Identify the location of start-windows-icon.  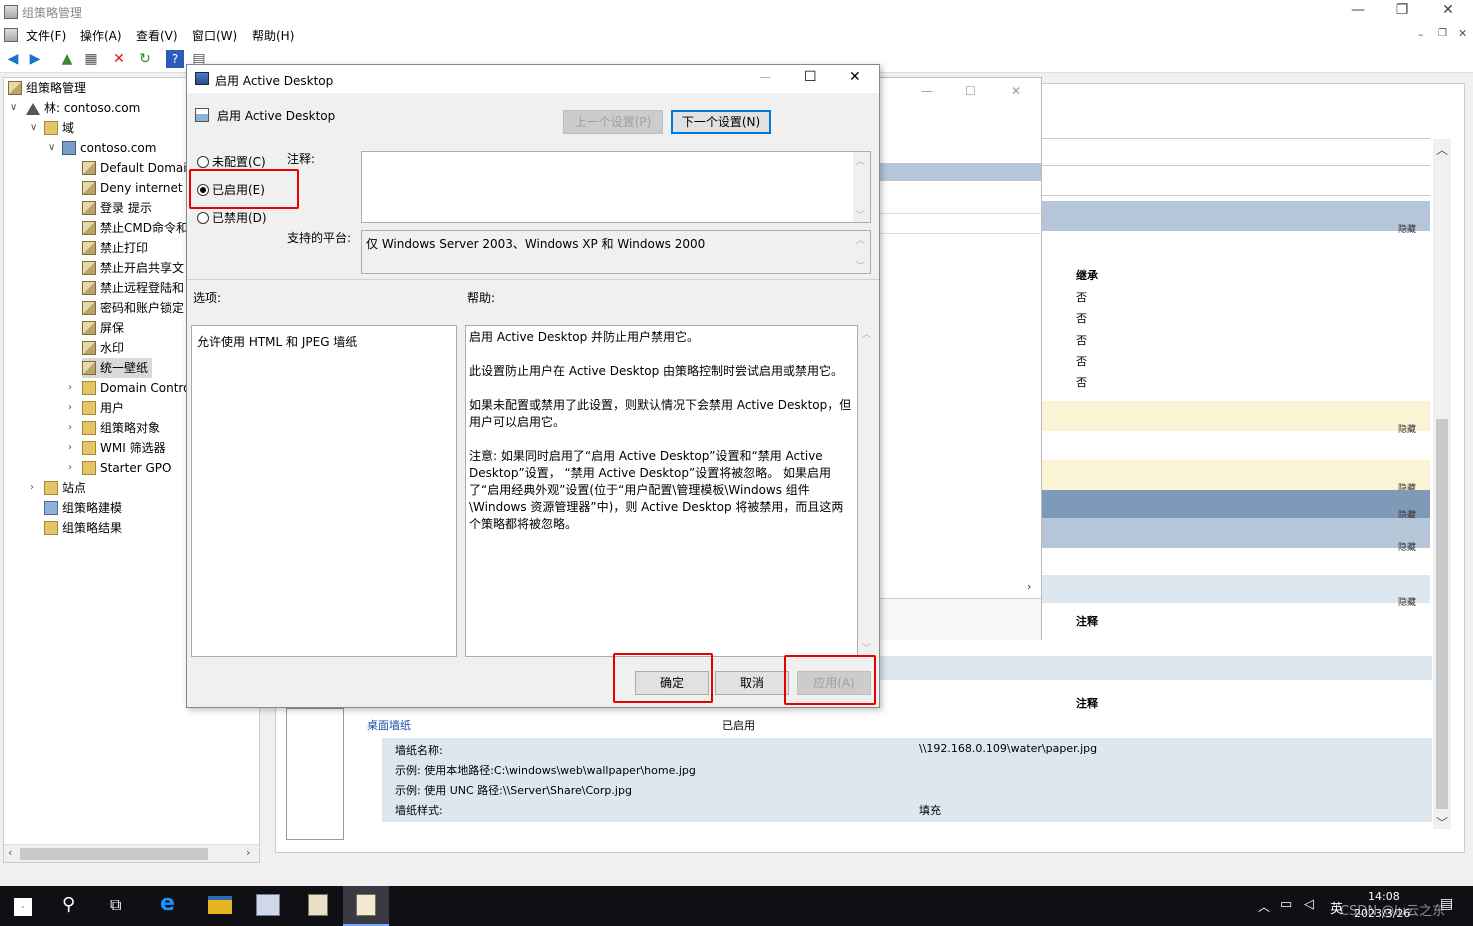
(23, 907).